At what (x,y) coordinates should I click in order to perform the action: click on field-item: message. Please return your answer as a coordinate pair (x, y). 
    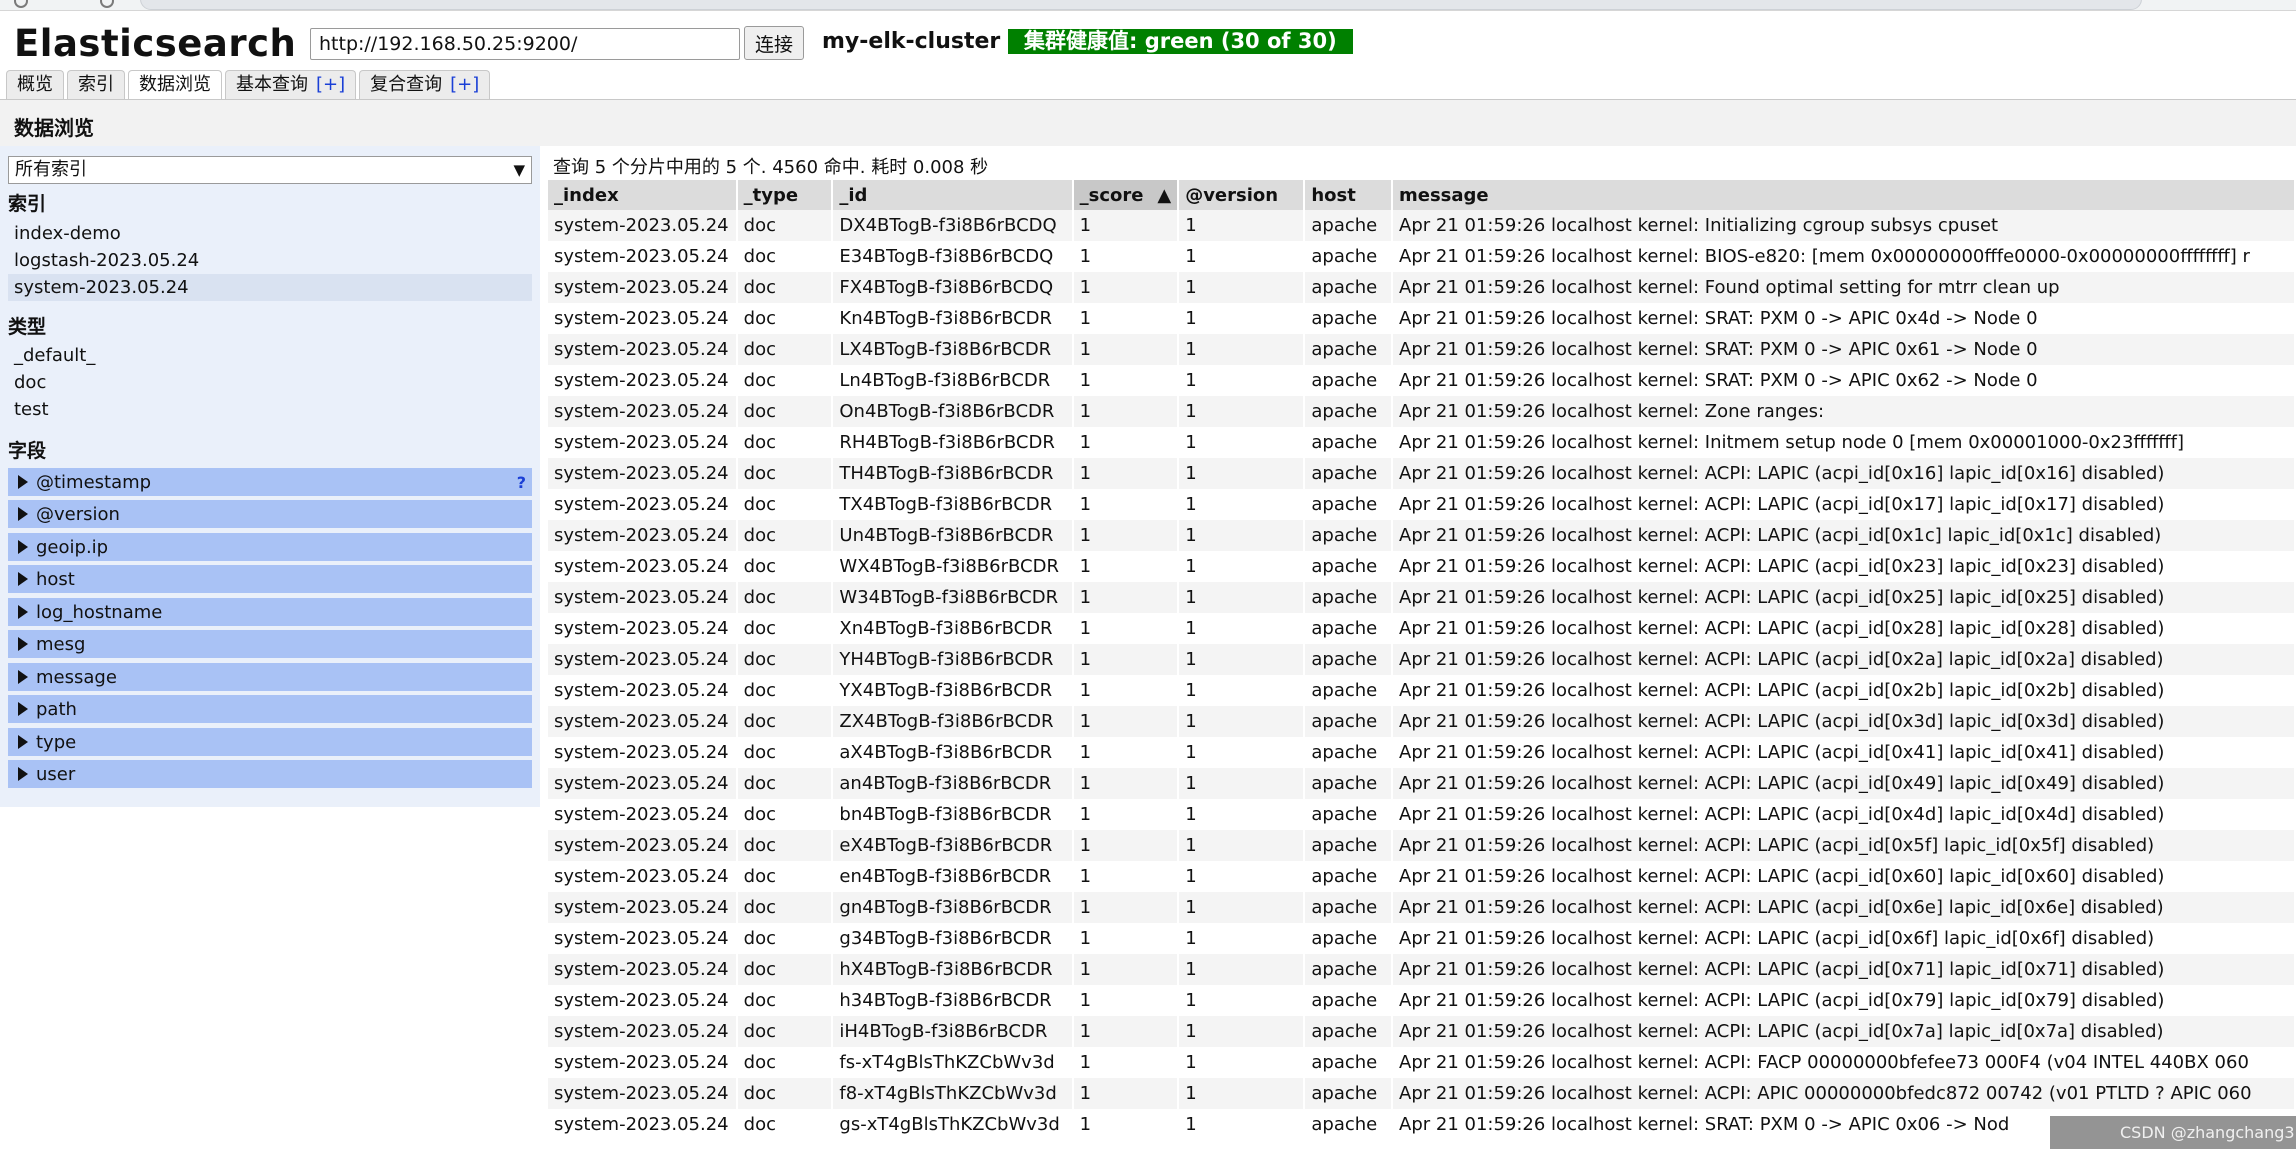
    Looking at the image, I should click on (270, 678).